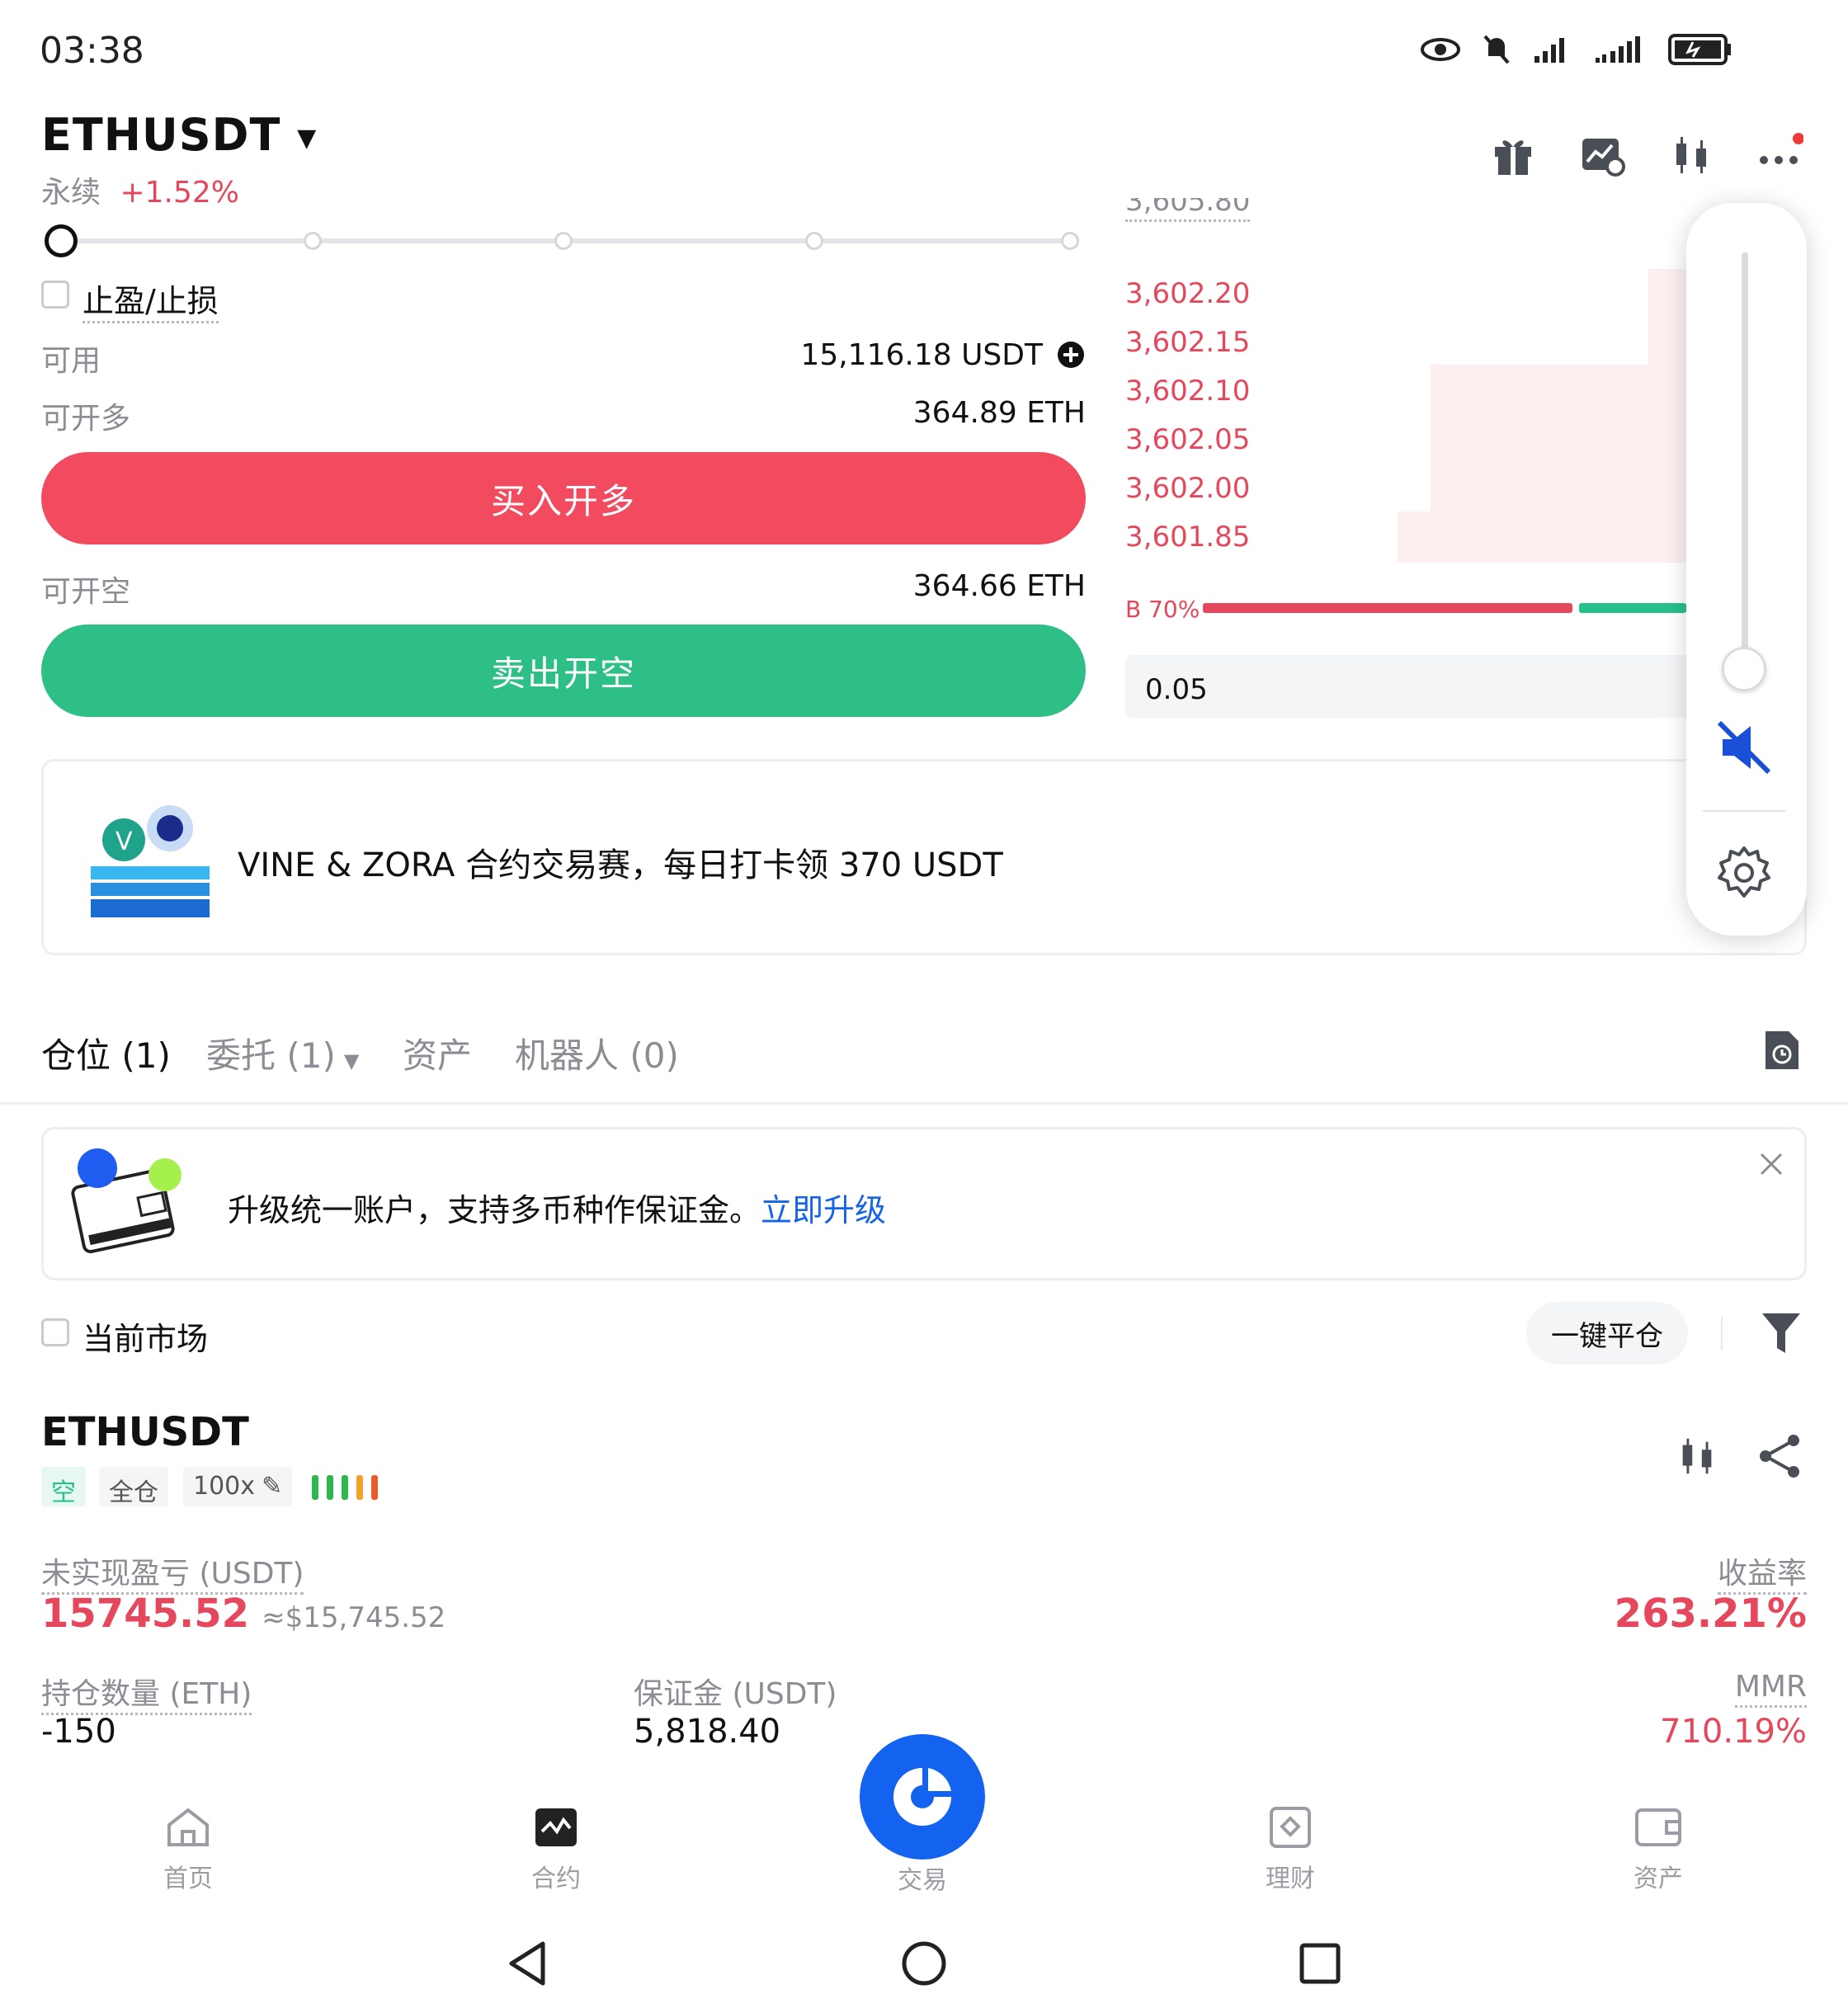 The width and height of the screenshot is (1848, 2013). I want to click on adl-indicator-icon, so click(345, 1487).